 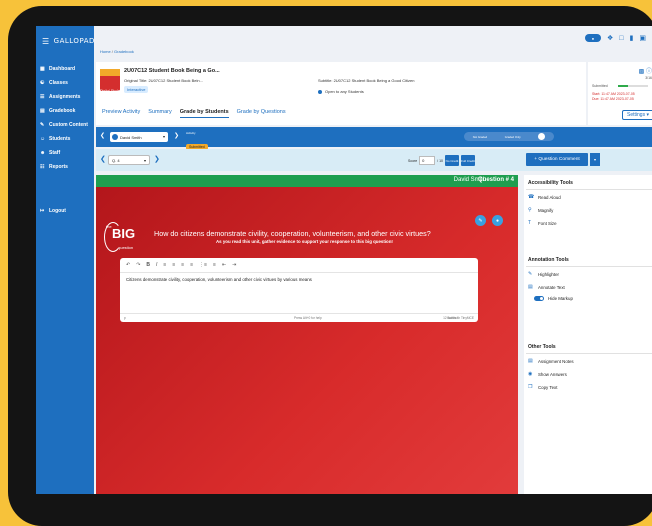 I want to click on tool-highlighter: ✎ Highlighter, so click(x=543, y=274).